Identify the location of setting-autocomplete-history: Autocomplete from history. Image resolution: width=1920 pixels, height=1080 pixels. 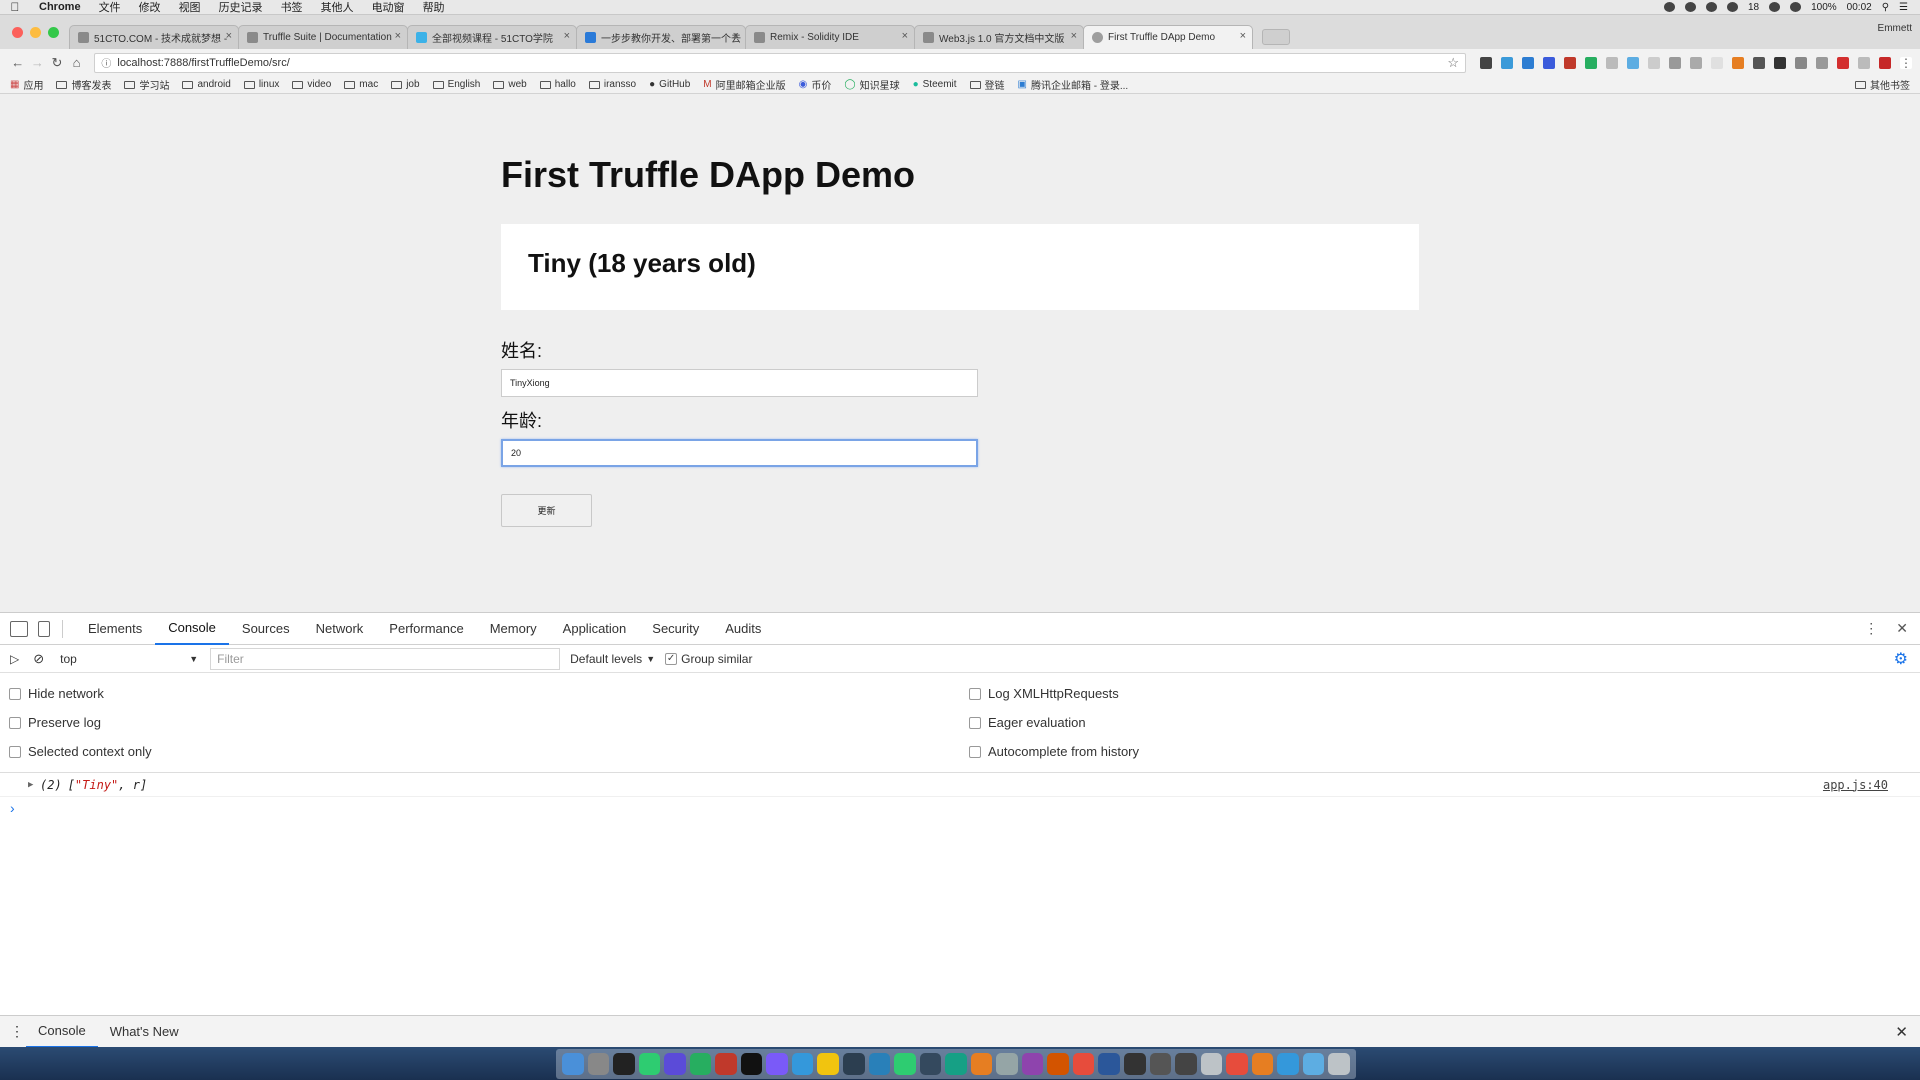
(1440, 751).